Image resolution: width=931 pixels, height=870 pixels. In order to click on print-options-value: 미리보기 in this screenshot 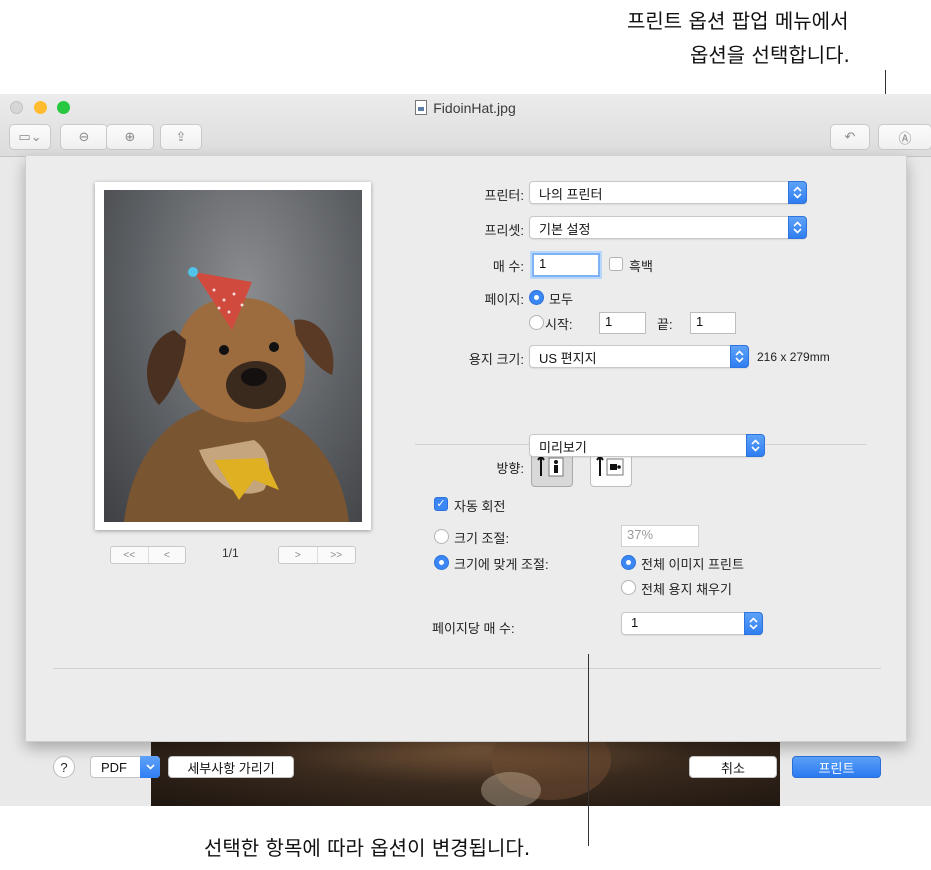, I will do `click(563, 447)`.